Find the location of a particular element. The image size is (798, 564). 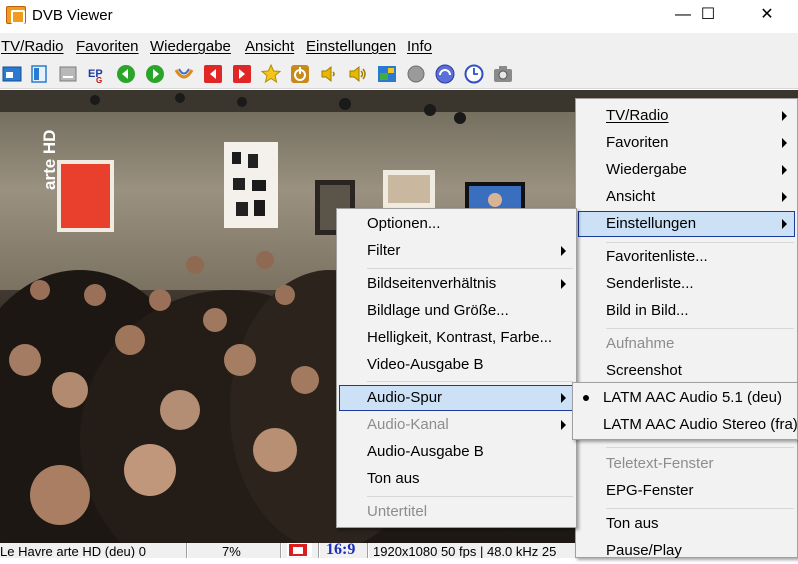

stop-icon is located at coordinates (416, 74).